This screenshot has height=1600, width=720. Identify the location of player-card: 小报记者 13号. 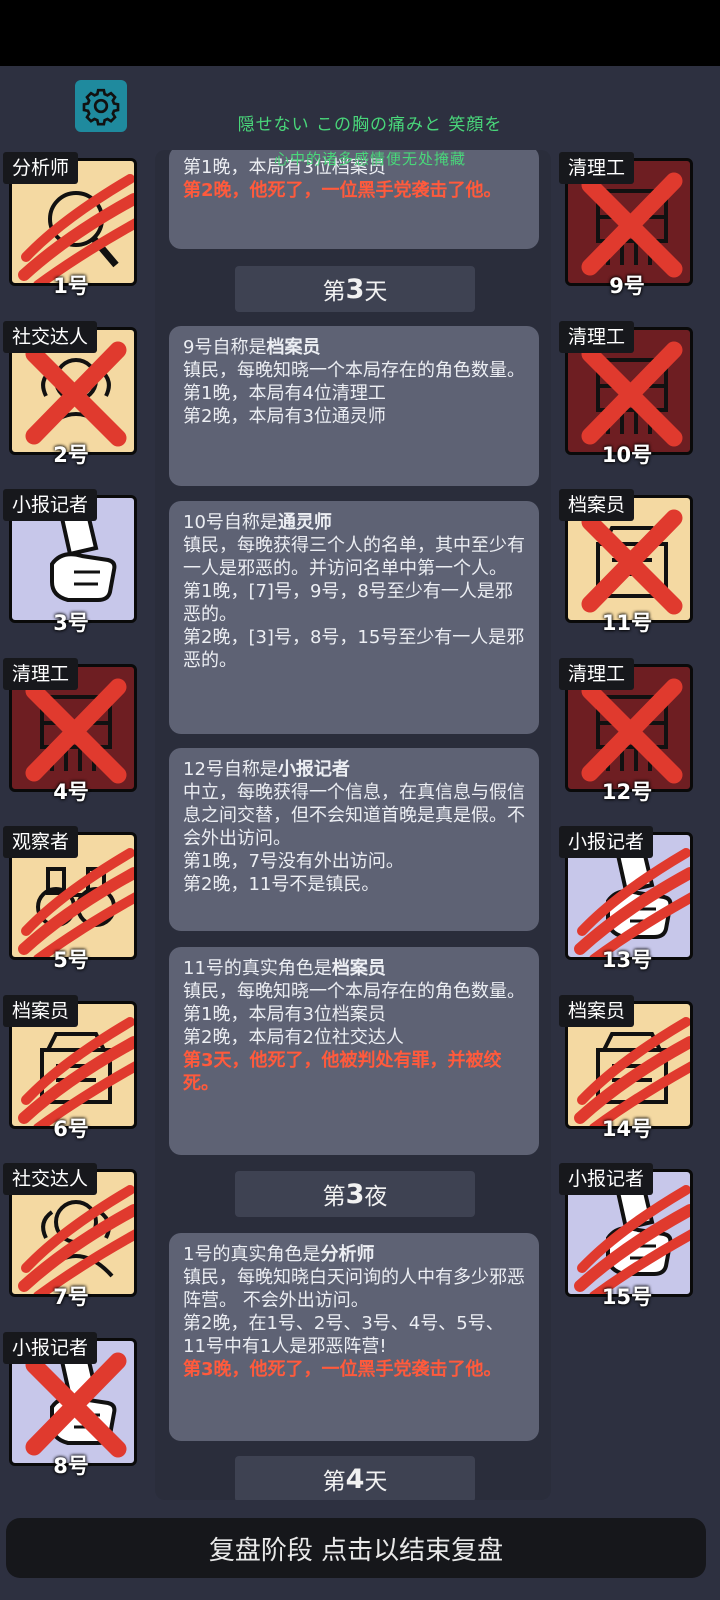
(627, 899).